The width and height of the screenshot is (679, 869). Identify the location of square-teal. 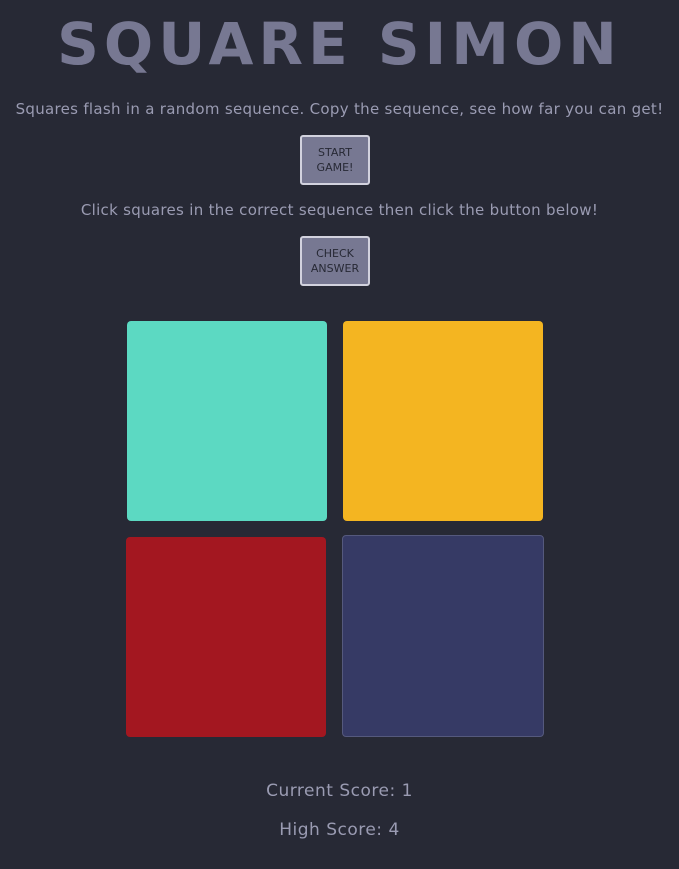
(227, 421).